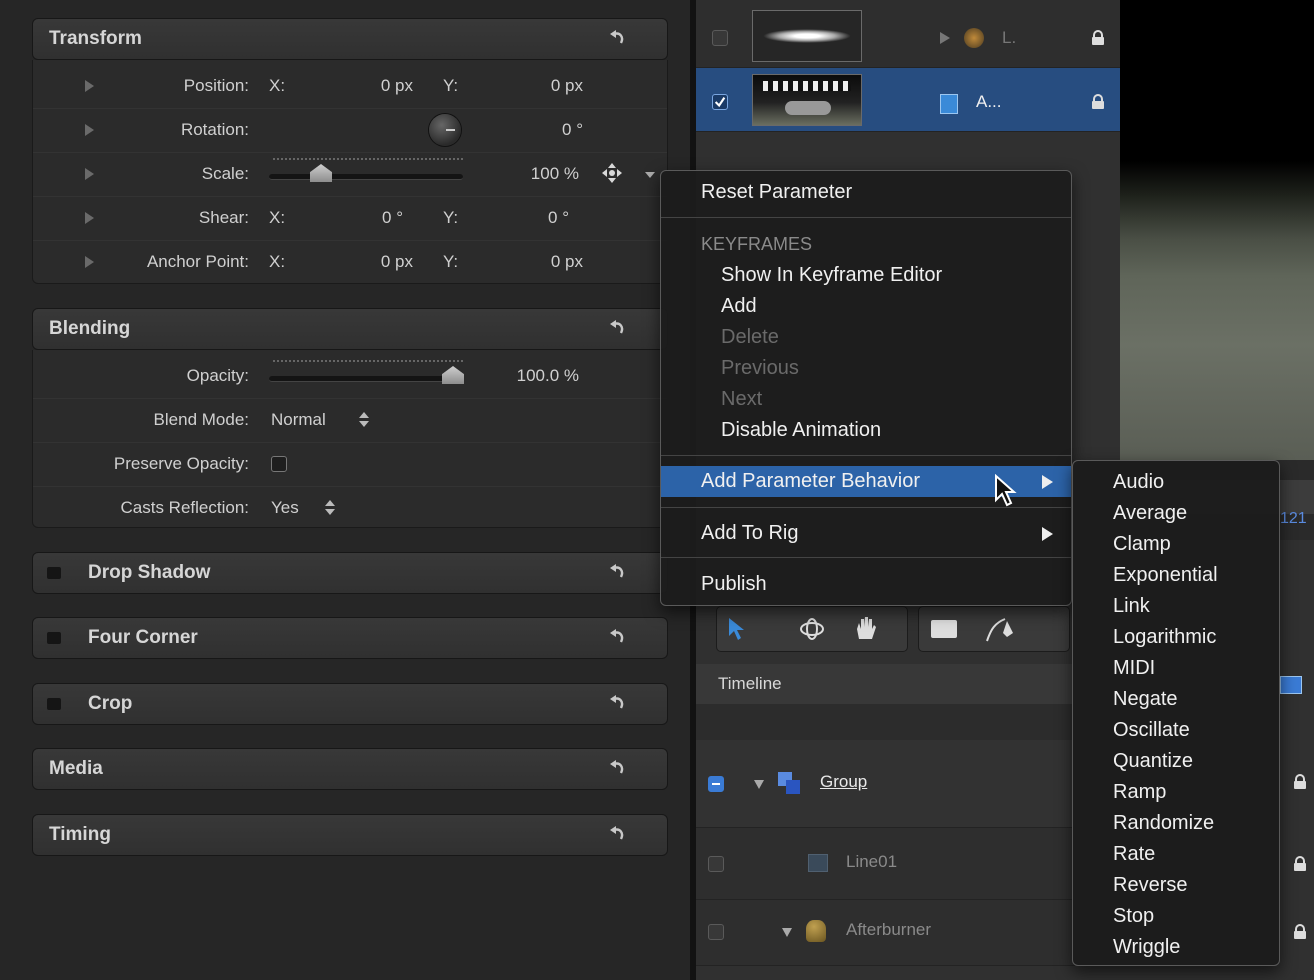 The width and height of the screenshot is (1314, 980). Describe the element at coordinates (1217, 230) in the screenshot. I see `canvas-viewer` at that location.